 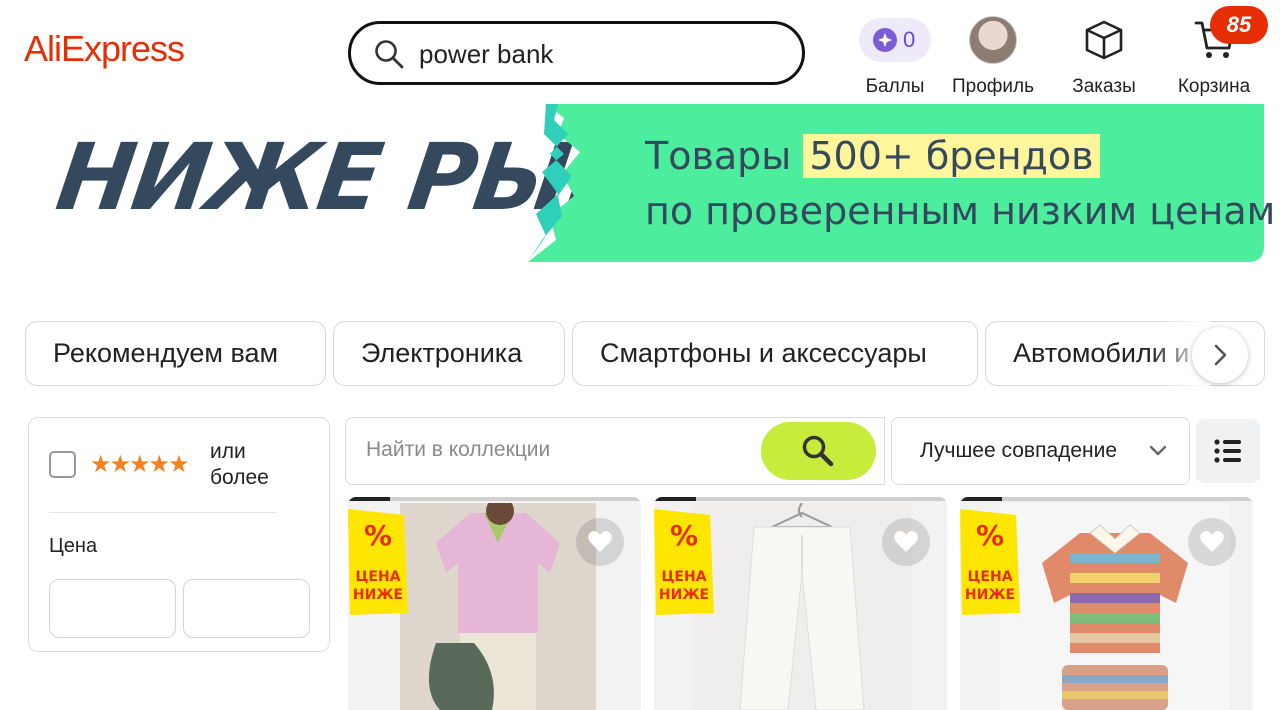 I want to click on rating-stars-icon: ★★★★★, so click(x=140, y=464).